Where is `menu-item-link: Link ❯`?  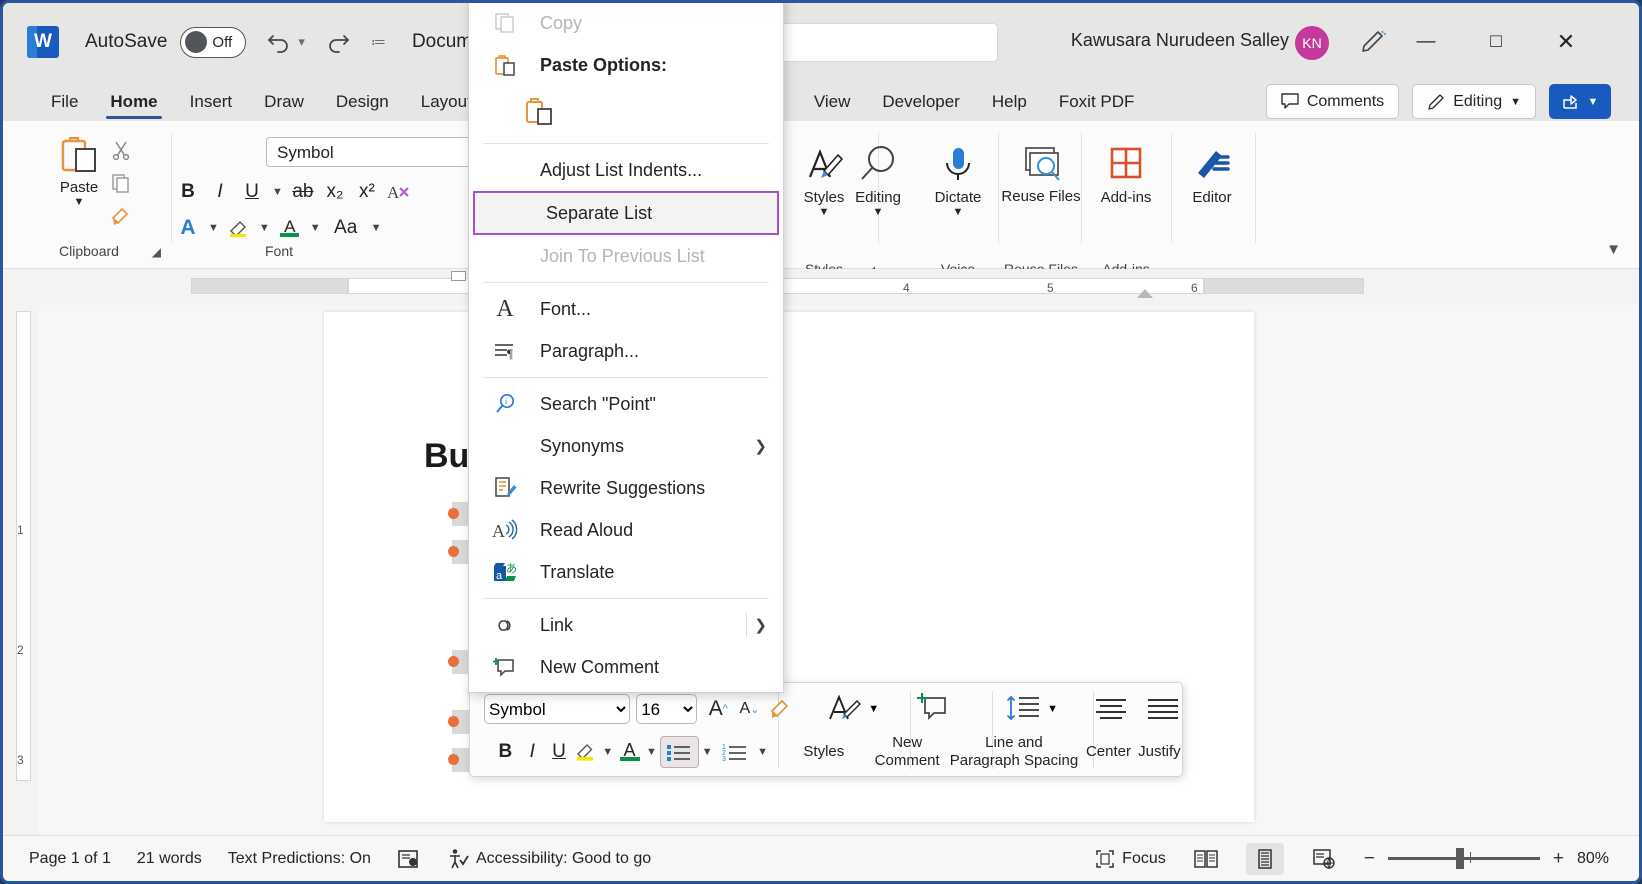
menu-item-link: Link ❯ is located at coordinates (626, 625).